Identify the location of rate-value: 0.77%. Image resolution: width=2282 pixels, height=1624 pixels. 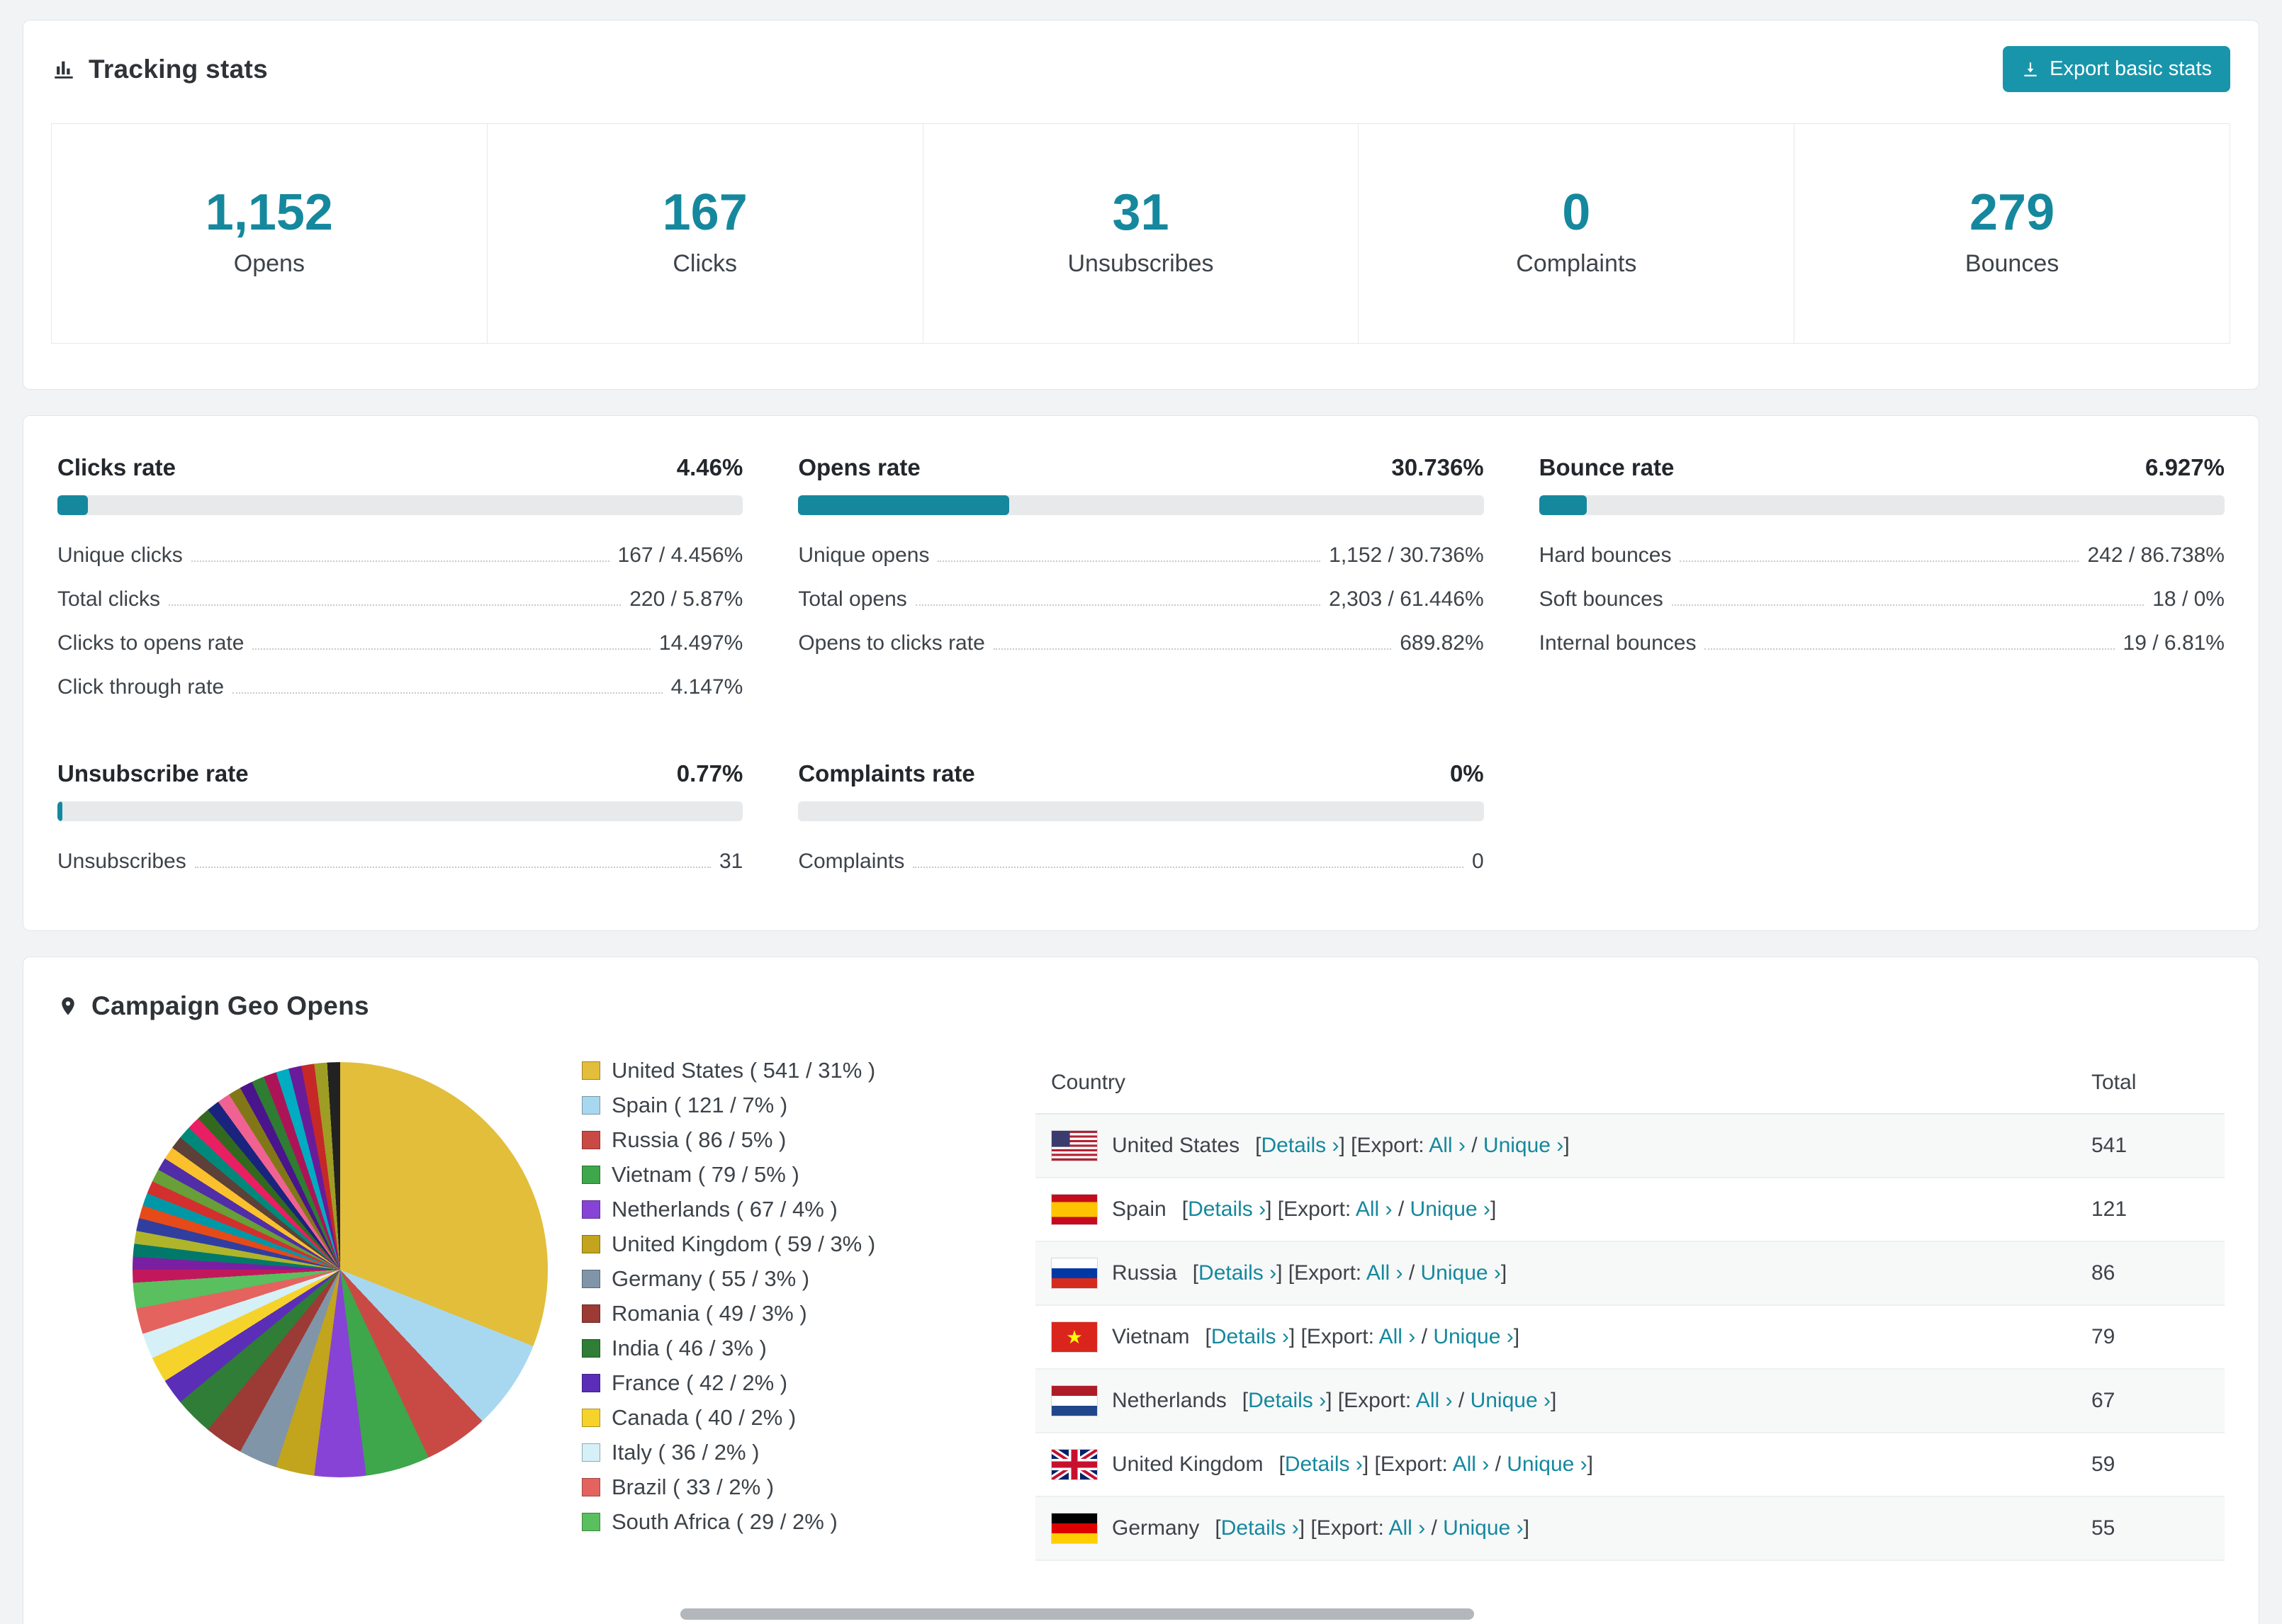
(709, 773).